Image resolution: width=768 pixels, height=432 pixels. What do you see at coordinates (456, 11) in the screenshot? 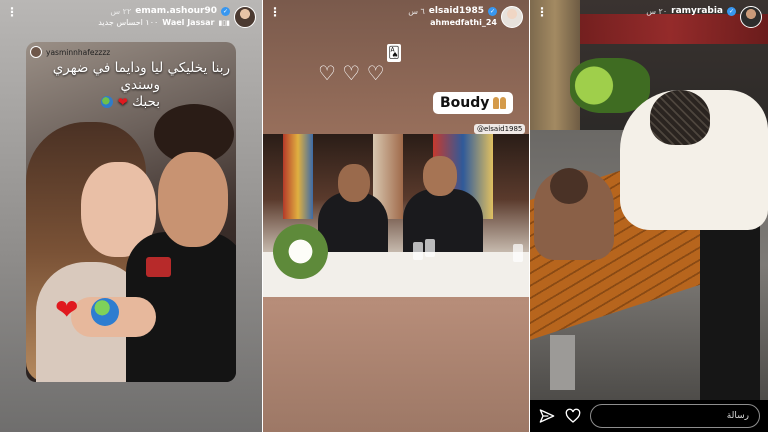
I see `story-username: elsaid1985` at bounding box center [456, 11].